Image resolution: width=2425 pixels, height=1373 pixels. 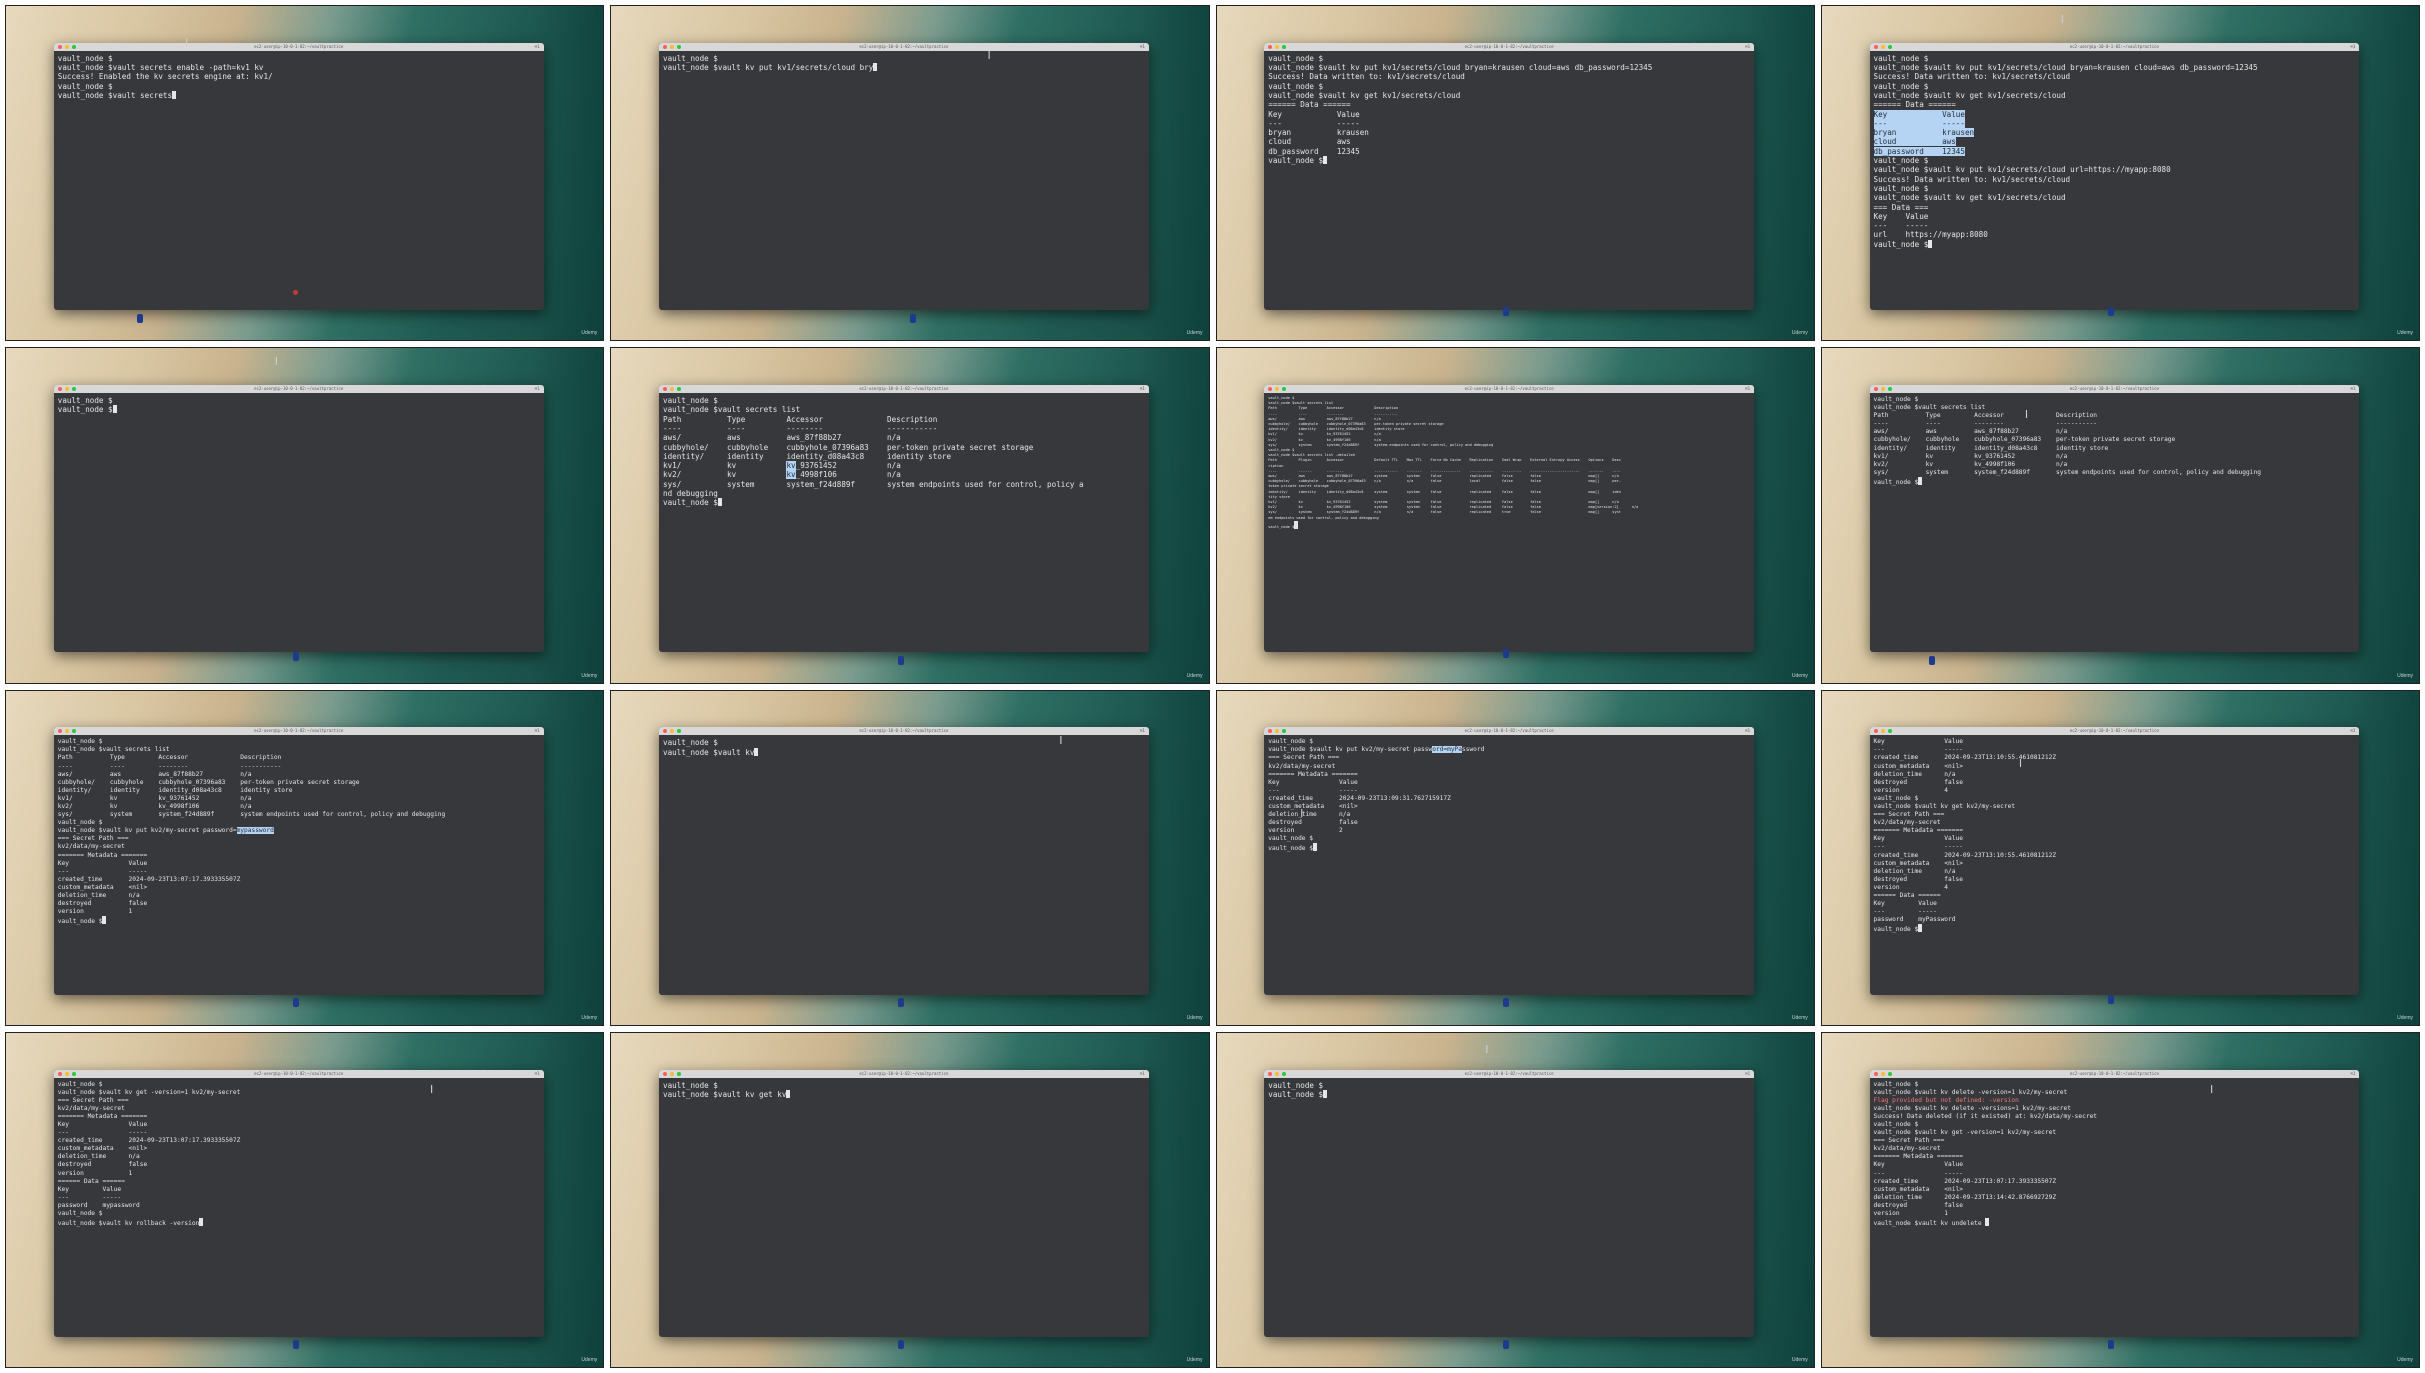 What do you see at coordinates (1919, 114) in the screenshot?
I see `selected-text: Key Value` at bounding box center [1919, 114].